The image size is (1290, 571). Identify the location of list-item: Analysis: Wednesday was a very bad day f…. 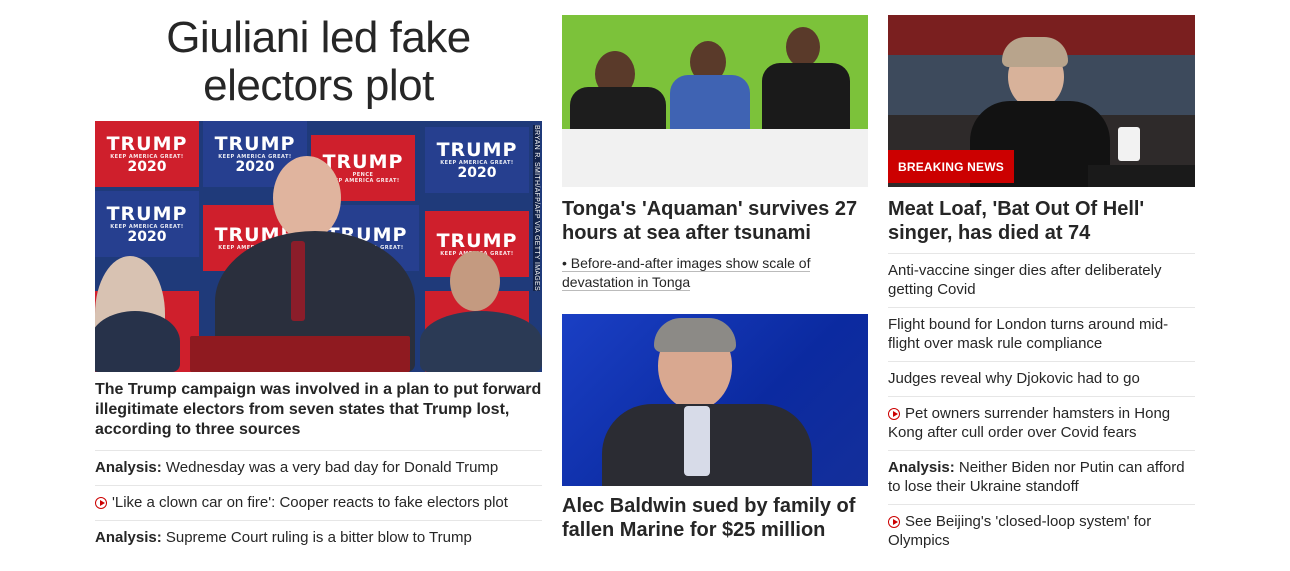
(318, 467).